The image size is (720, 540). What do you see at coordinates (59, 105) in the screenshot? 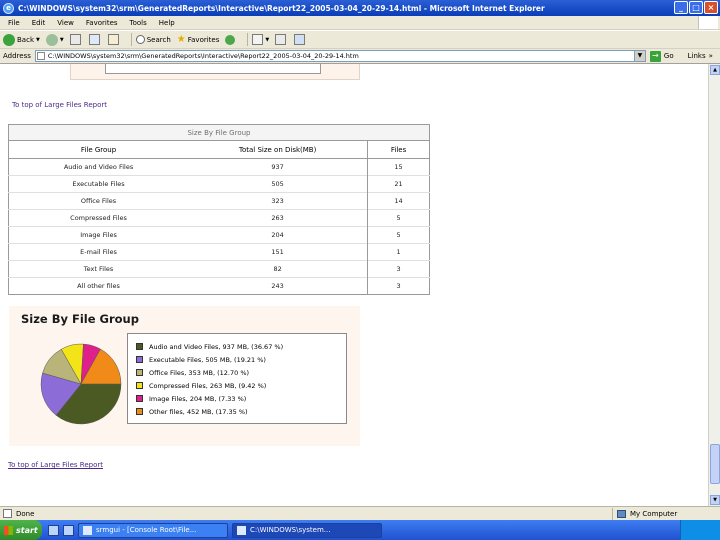
I see `top-of-report-link: To top of Large Files Report` at bounding box center [59, 105].